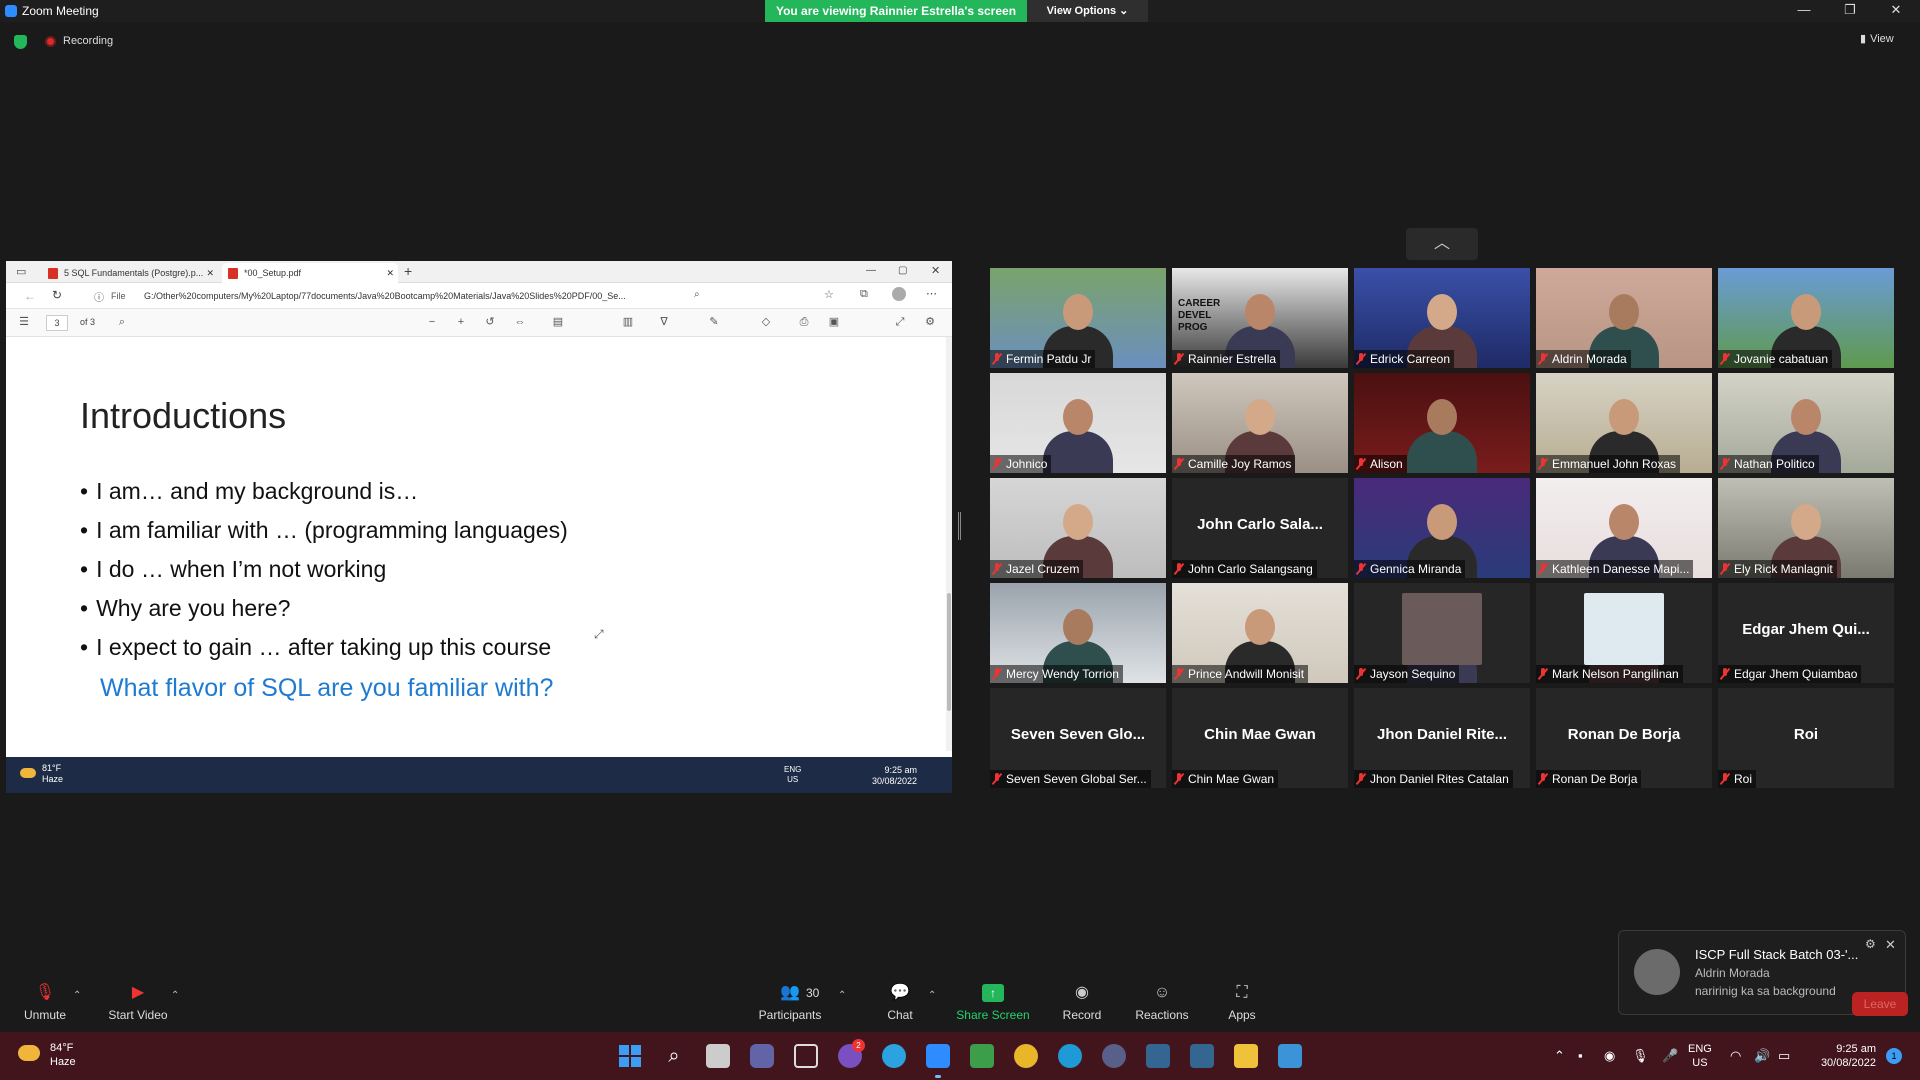 The image size is (1920, 1080). Describe the element at coordinates (1640, 1056) in the screenshot. I see `mic-tray-icon: 🎙` at that location.